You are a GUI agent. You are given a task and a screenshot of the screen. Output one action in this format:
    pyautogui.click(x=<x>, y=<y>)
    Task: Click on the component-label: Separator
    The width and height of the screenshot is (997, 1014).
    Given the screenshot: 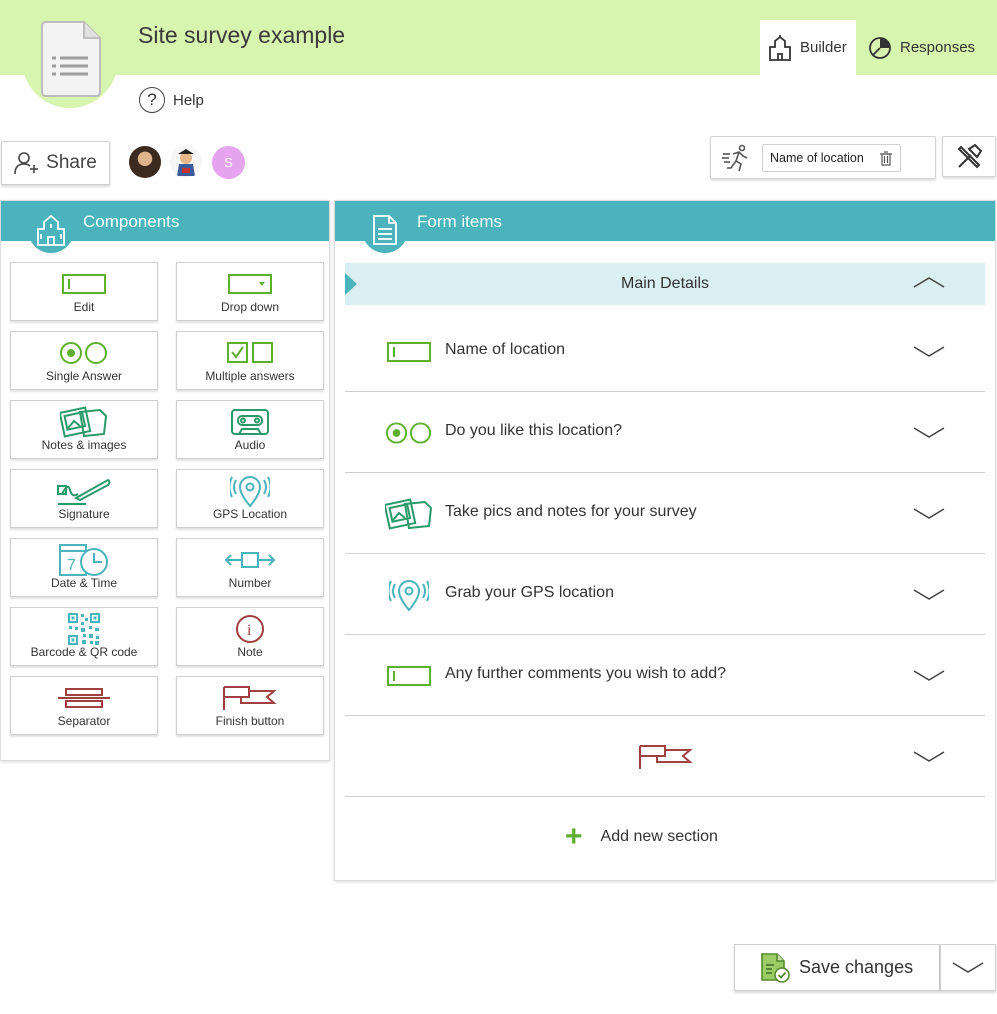 What is the action you would take?
    pyautogui.click(x=84, y=721)
    